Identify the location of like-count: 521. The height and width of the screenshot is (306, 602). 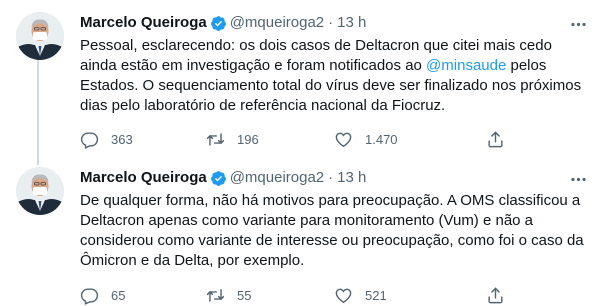
(376, 295).